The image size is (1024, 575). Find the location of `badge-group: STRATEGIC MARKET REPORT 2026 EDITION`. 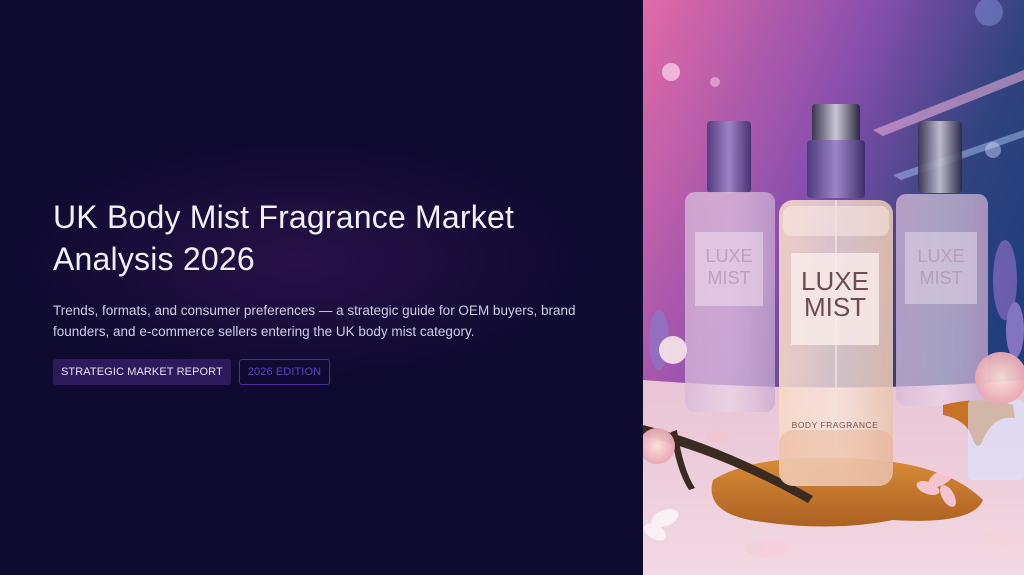

badge-group: STRATEGIC MARKET REPORT 2026 EDITION is located at coordinates (348, 372).